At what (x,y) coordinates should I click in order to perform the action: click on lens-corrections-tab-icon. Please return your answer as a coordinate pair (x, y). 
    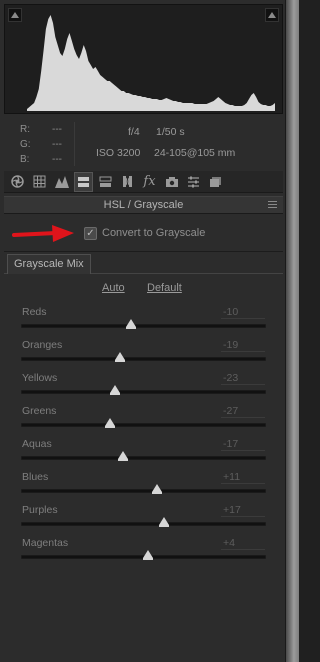
    Looking at the image, I should click on (127, 182).